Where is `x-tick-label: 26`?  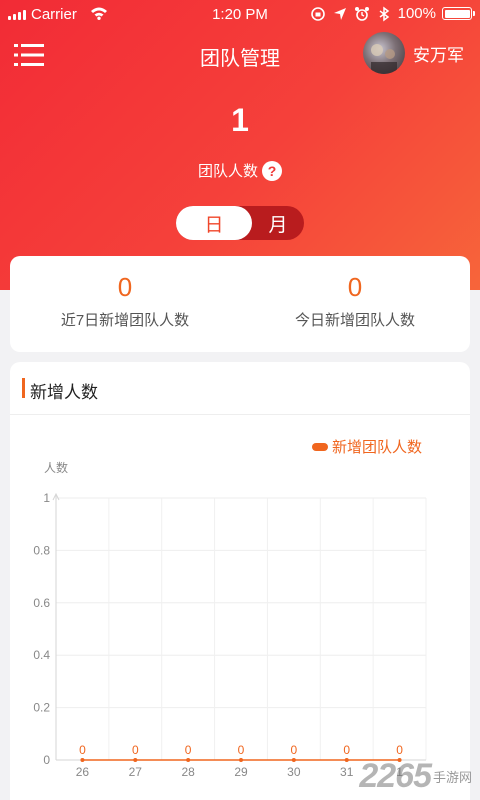 x-tick-label: 26 is located at coordinates (83, 772).